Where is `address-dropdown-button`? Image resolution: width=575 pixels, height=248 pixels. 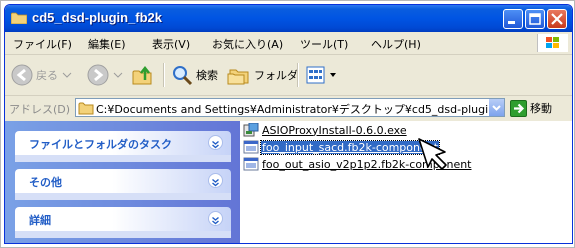
address-dropdown-button is located at coordinates (496, 107).